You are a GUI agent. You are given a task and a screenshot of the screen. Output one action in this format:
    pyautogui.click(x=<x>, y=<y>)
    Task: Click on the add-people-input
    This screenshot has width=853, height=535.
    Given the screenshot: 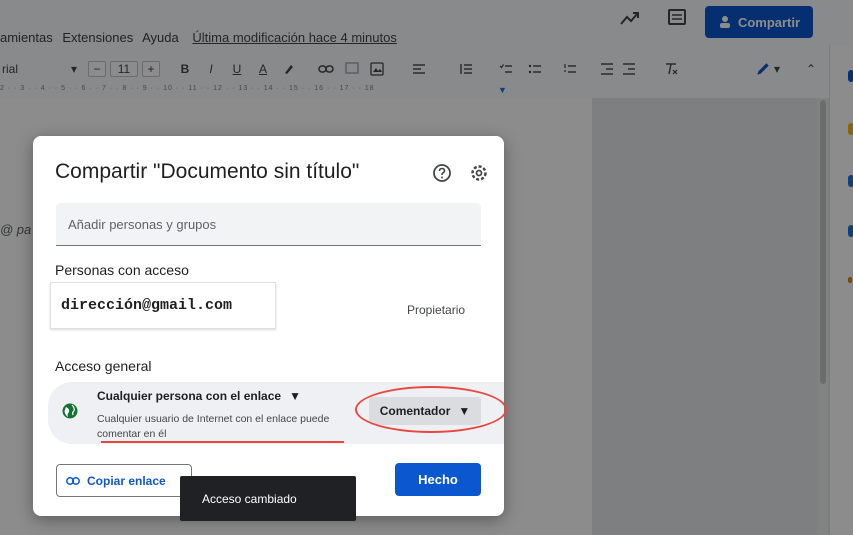 What is the action you would take?
    pyautogui.click(x=268, y=224)
    